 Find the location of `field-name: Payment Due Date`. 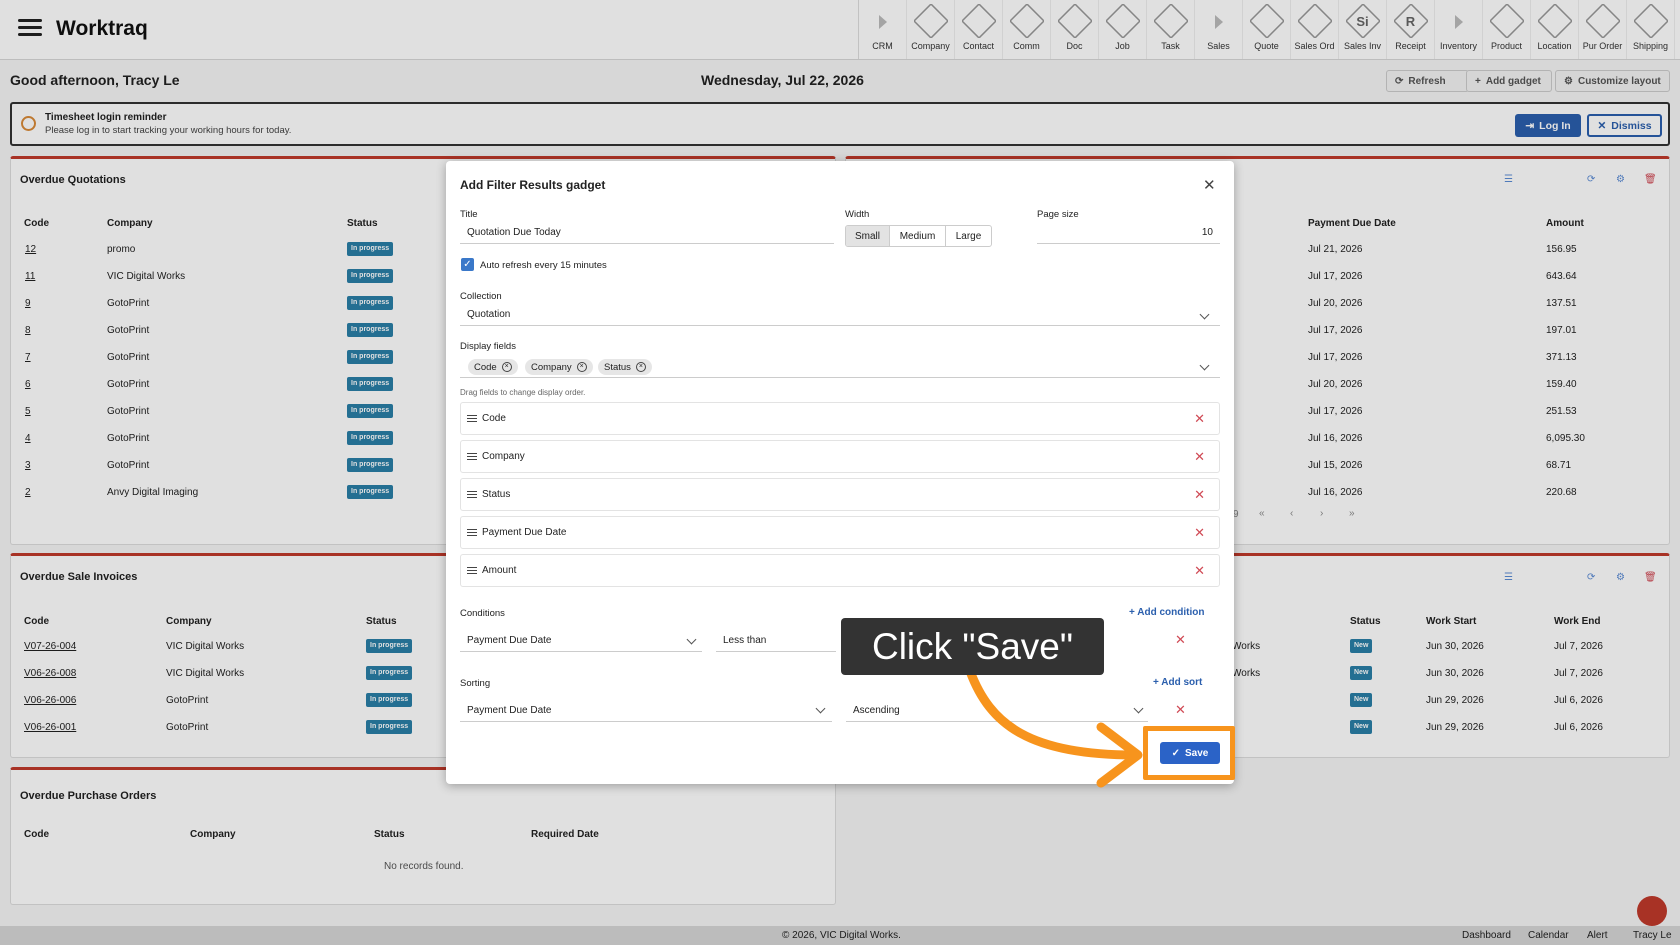

field-name: Payment Due Date is located at coordinates (524, 532).